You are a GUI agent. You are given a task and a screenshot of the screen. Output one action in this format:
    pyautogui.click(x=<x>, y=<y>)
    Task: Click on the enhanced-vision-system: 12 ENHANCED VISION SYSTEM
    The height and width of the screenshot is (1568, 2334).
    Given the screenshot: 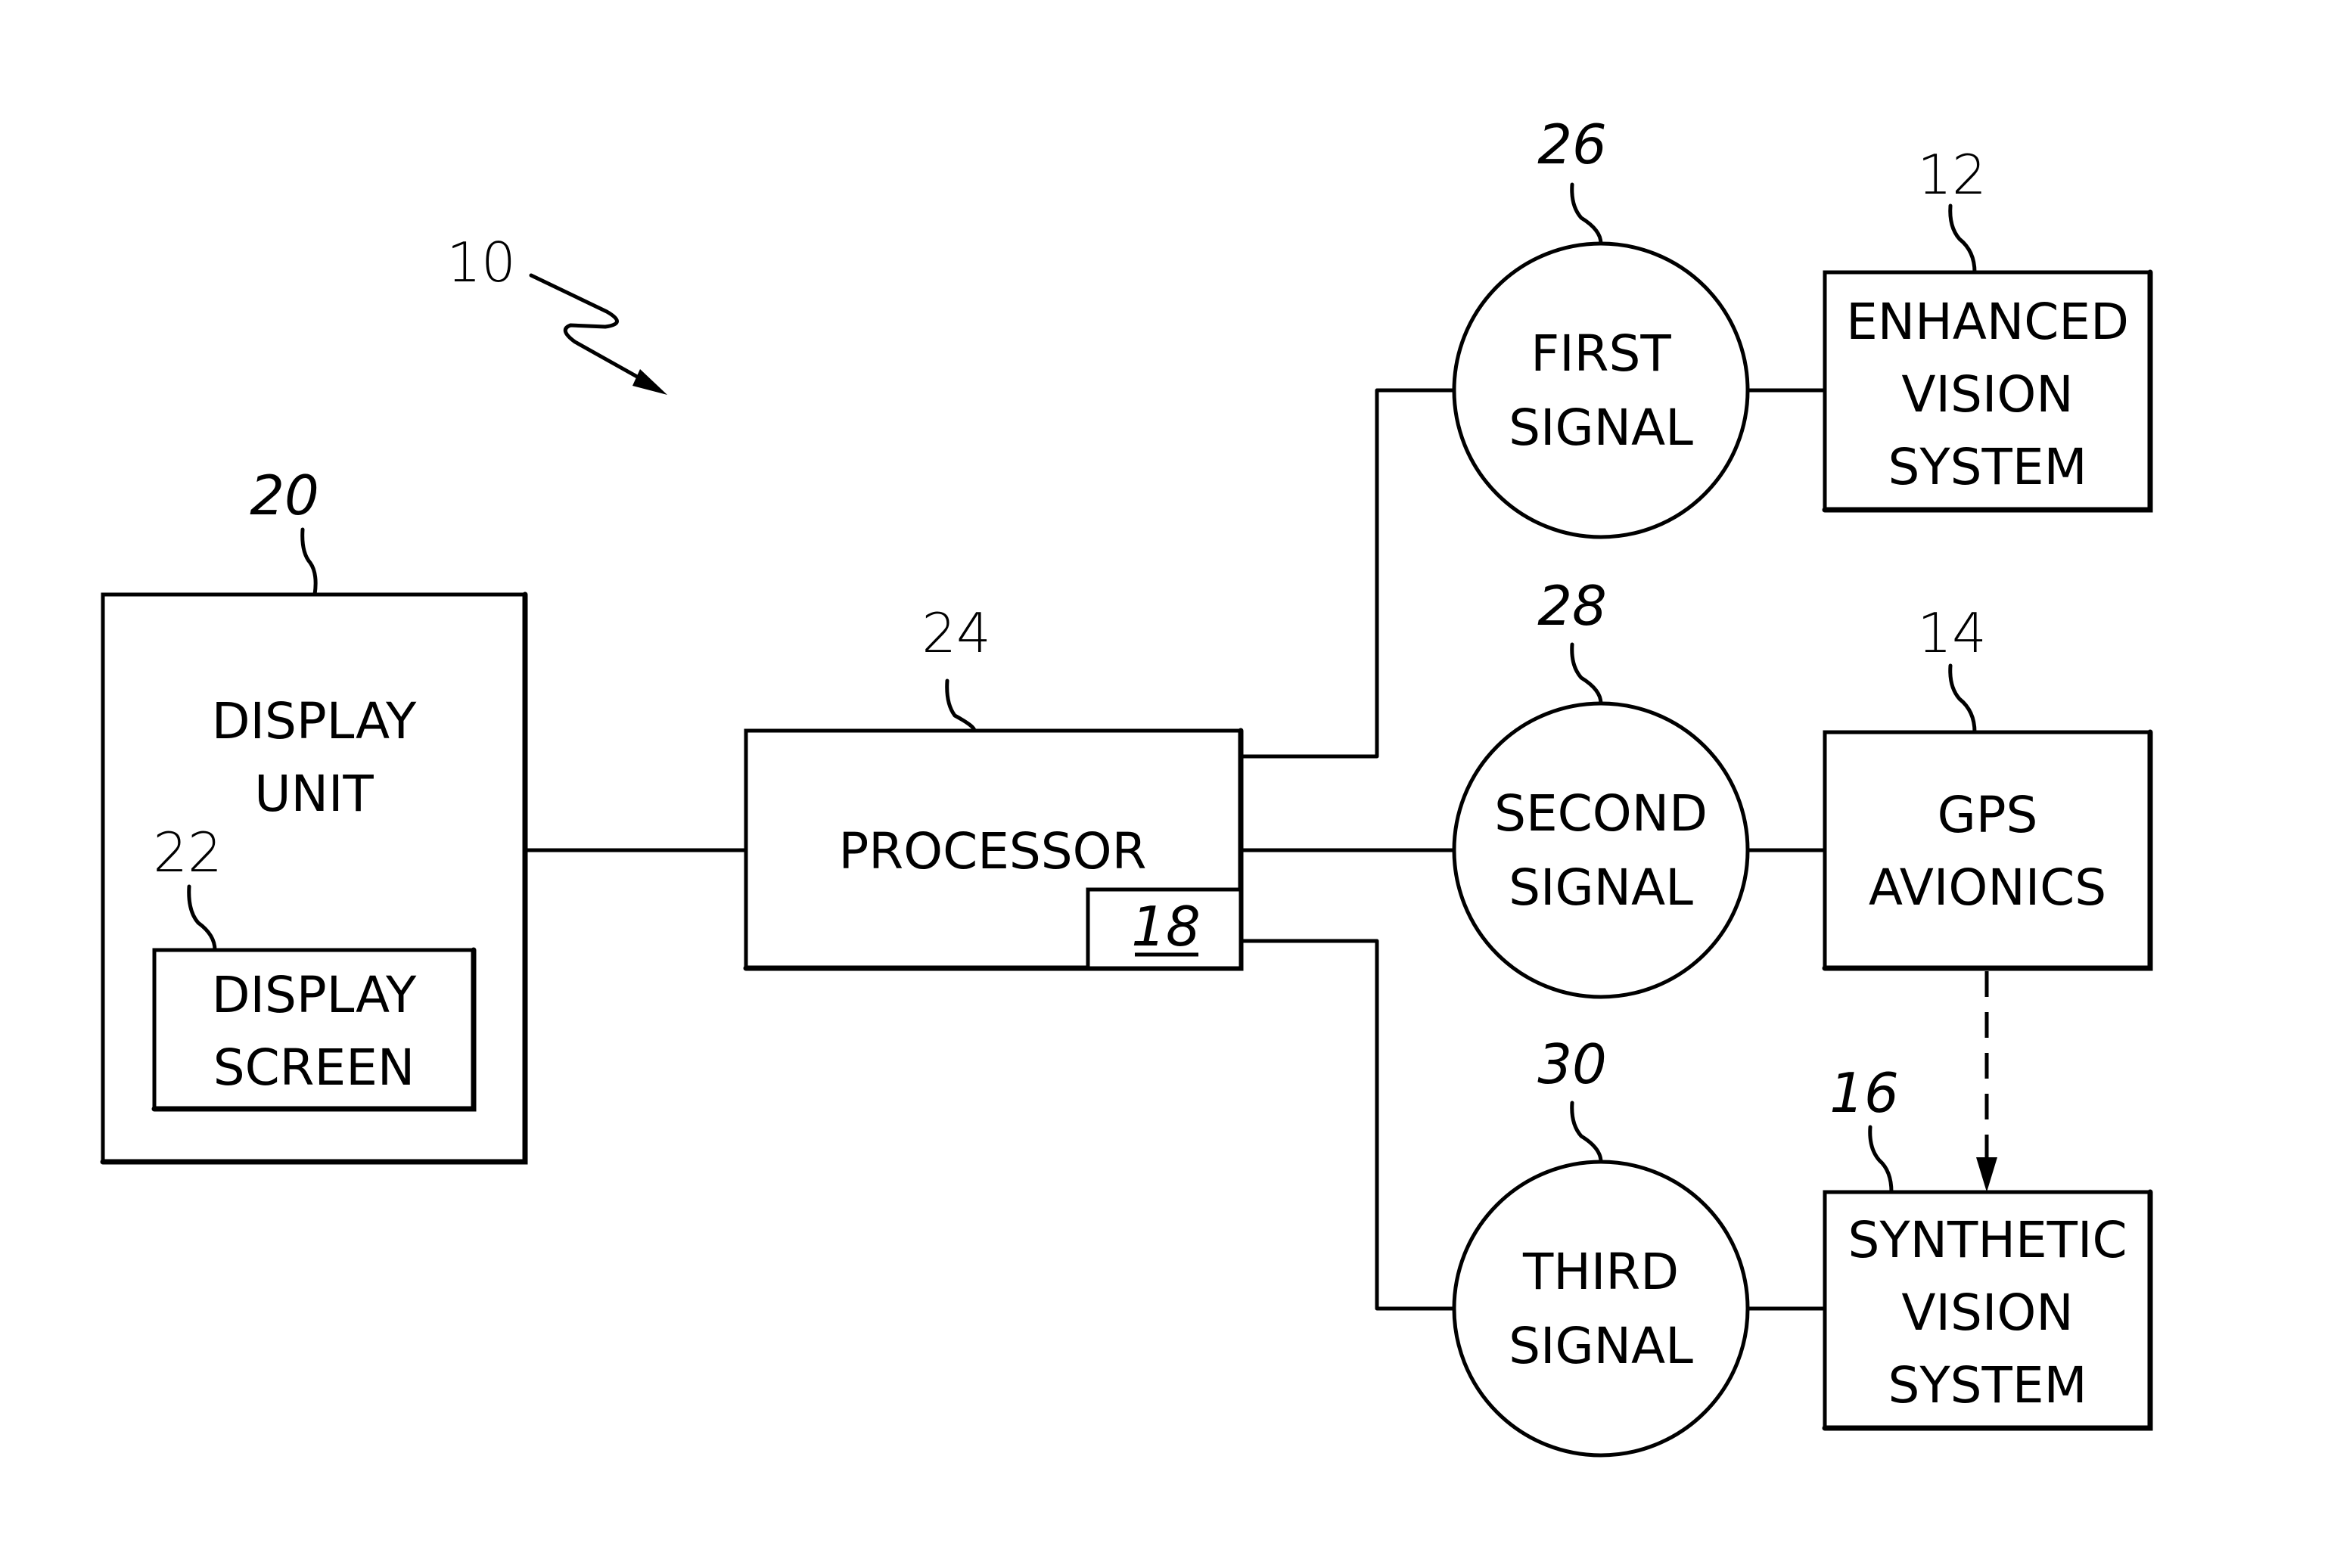 What is the action you would take?
    pyautogui.click(x=1987, y=328)
    